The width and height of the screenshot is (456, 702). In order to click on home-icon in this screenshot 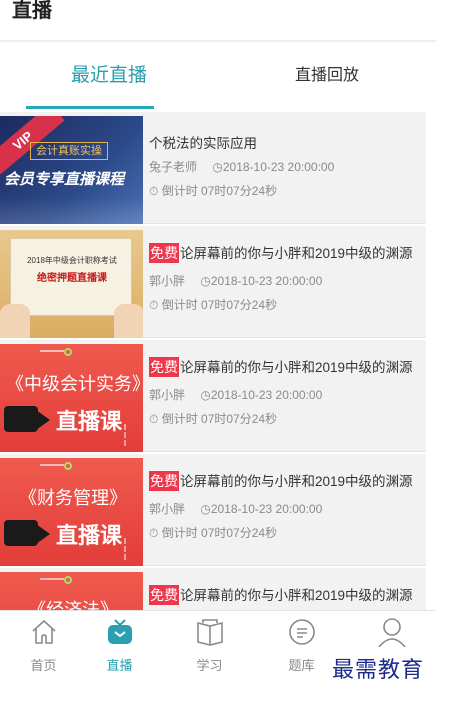, I will do `click(43, 631)`.